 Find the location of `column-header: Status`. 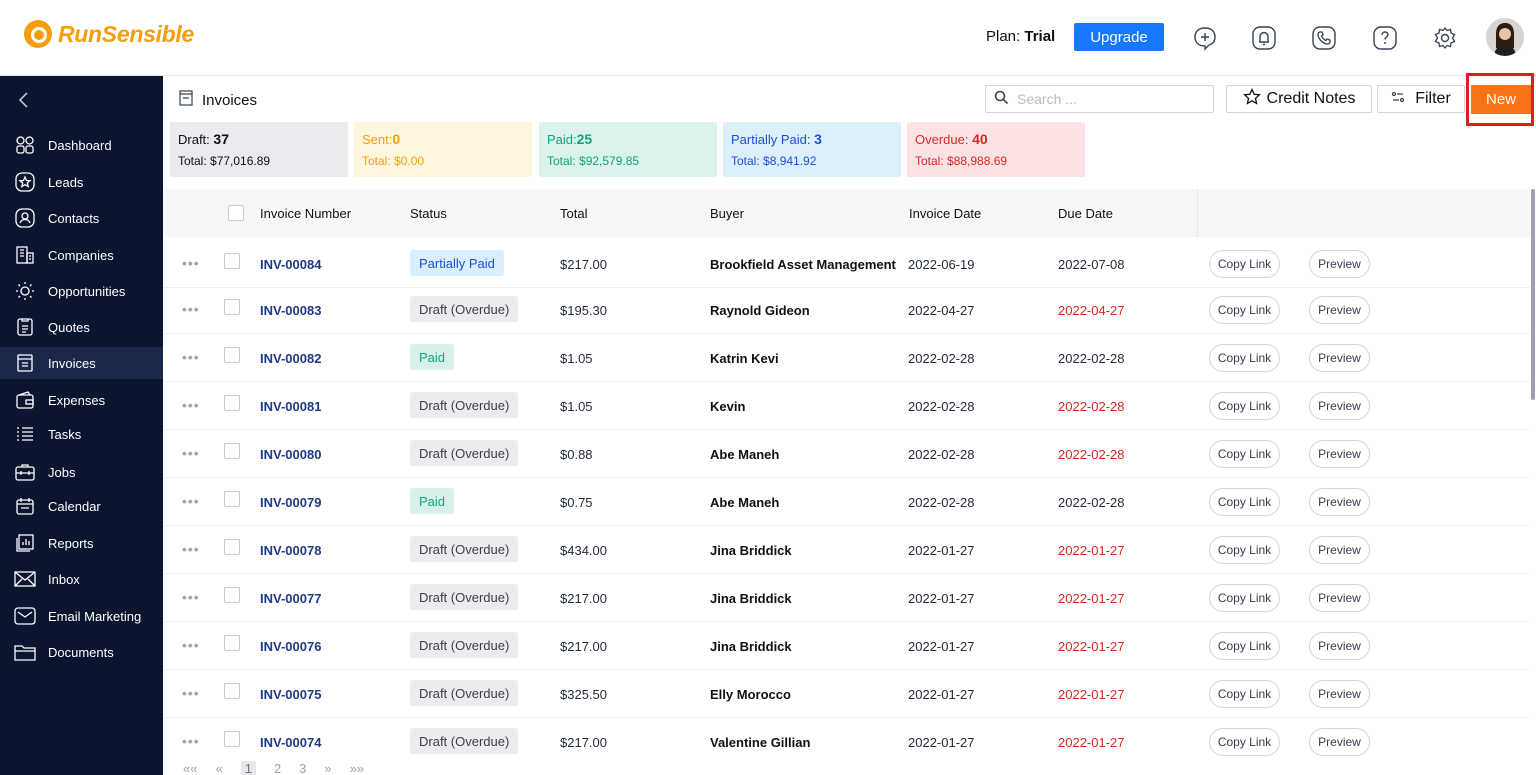

column-header: Status is located at coordinates (428, 213).